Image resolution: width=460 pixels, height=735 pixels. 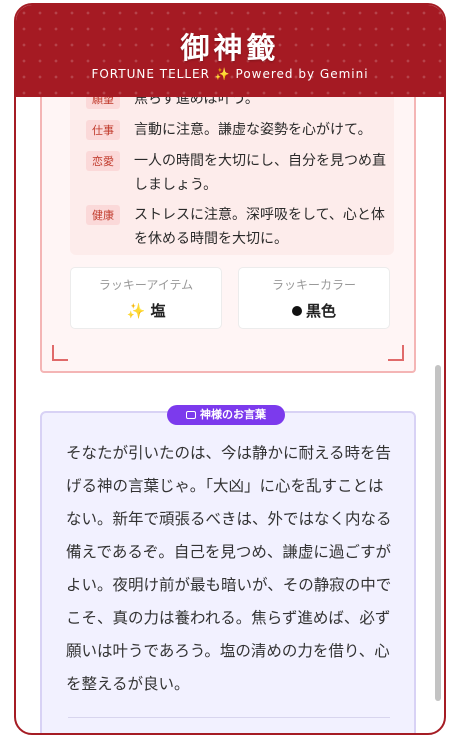 I want to click on app-subtitle: FORTUNE TELLER ✨ Powered by Gemini, so click(x=230, y=74).